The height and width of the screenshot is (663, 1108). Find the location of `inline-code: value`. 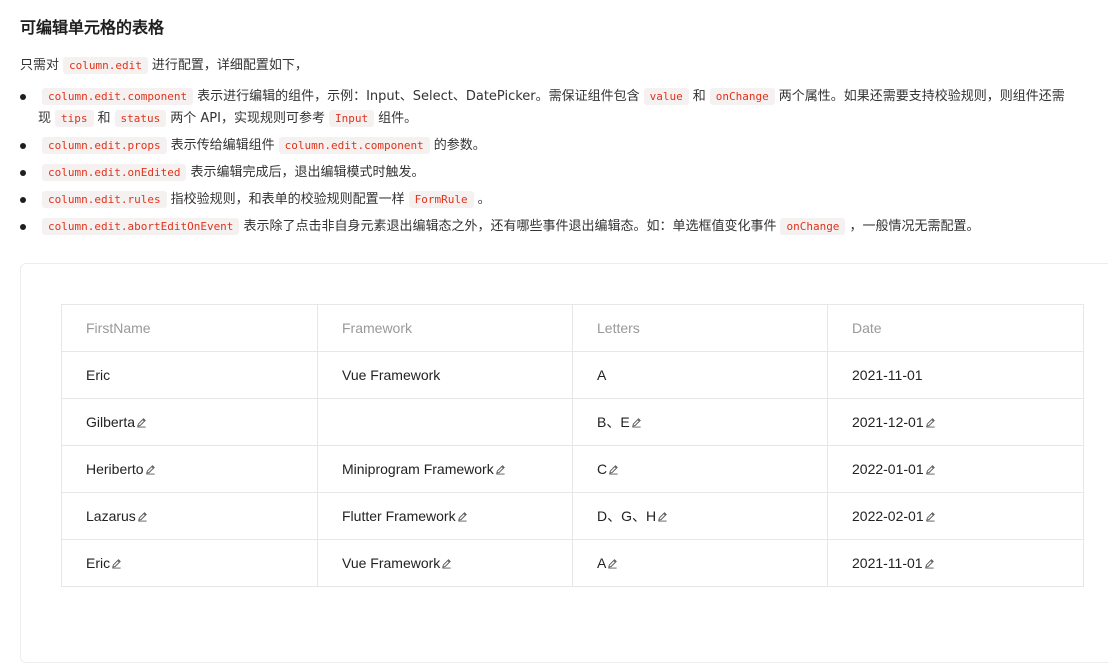

inline-code: value is located at coordinates (666, 96).